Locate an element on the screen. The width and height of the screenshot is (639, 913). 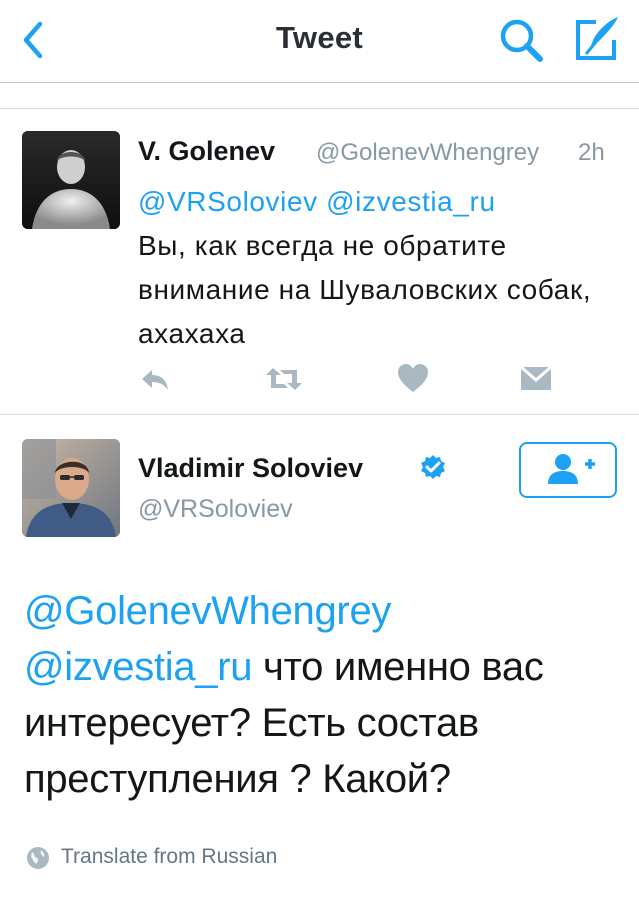
add-user-icon is located at coordinates (571, 469).